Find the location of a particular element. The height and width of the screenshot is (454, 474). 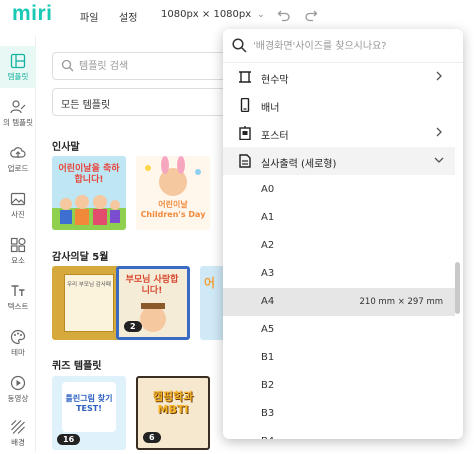

size-category-banner: 현수막 is located at coordinates (339, 77).